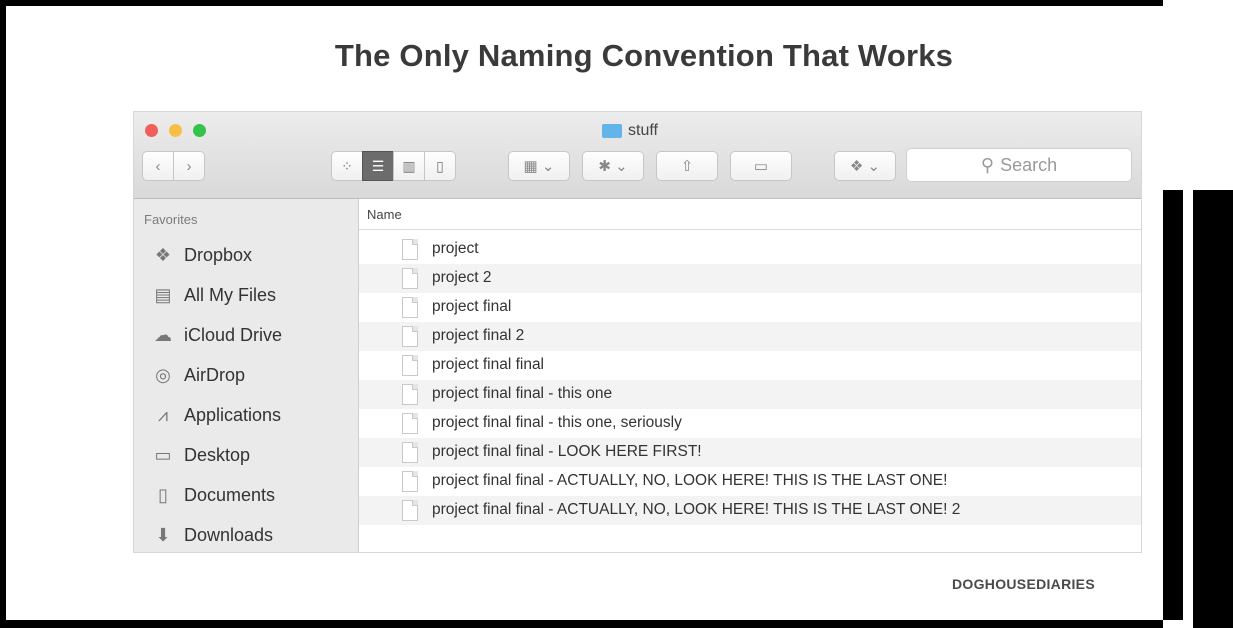  Describe the element at coordinates (750, 307) in the screenshot. I see `file-row: project final` at that location.